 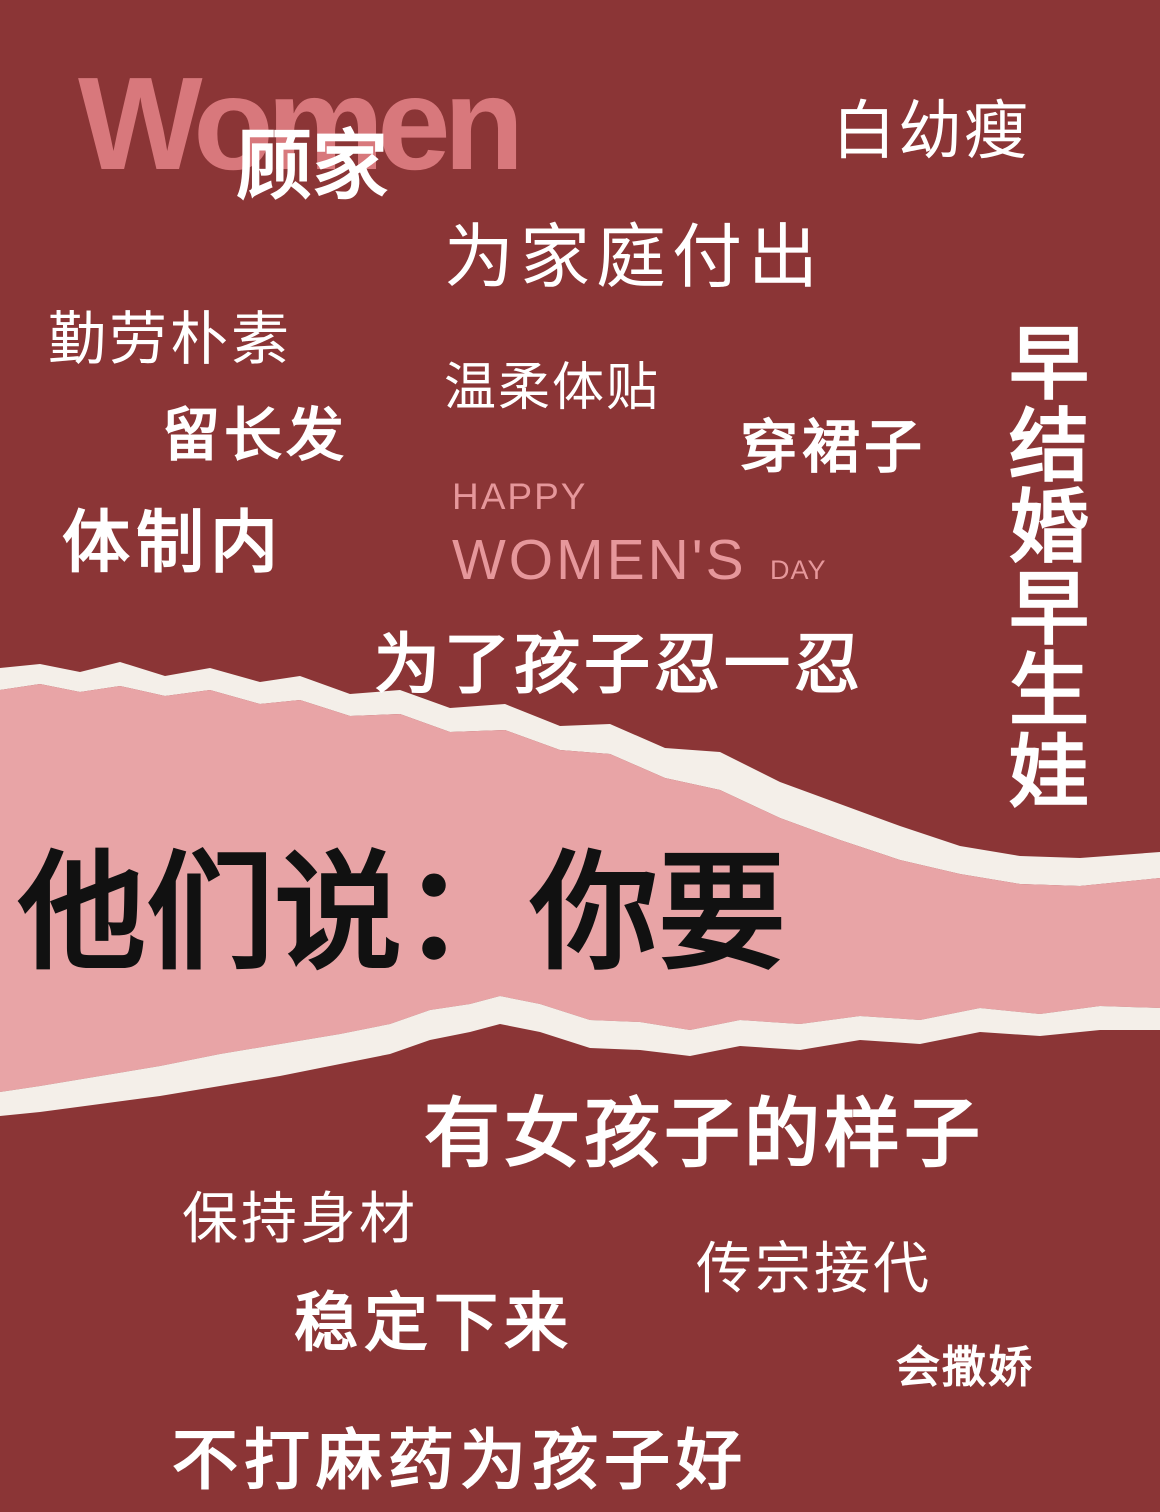 What do you see at coordinates (520, 496) in the screenshot?
I see `badge-happy: HAPPY` at bounding box center [520, 496].